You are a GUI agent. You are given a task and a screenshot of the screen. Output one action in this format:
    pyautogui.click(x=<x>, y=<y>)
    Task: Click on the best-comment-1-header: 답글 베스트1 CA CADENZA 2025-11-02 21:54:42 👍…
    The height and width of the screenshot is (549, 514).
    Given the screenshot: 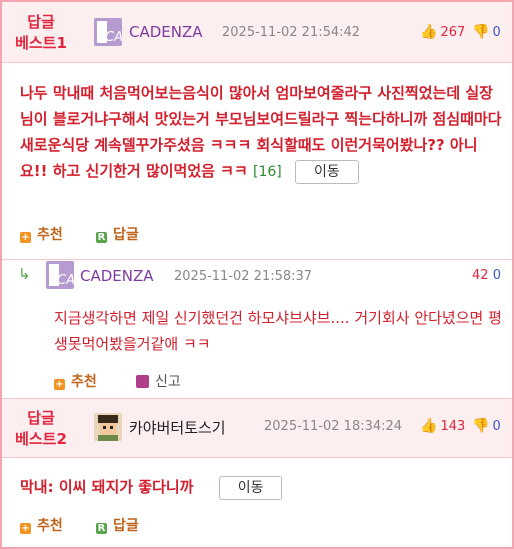 What is the action you would take?
    pyautogui.click(x=257, y=32)
    